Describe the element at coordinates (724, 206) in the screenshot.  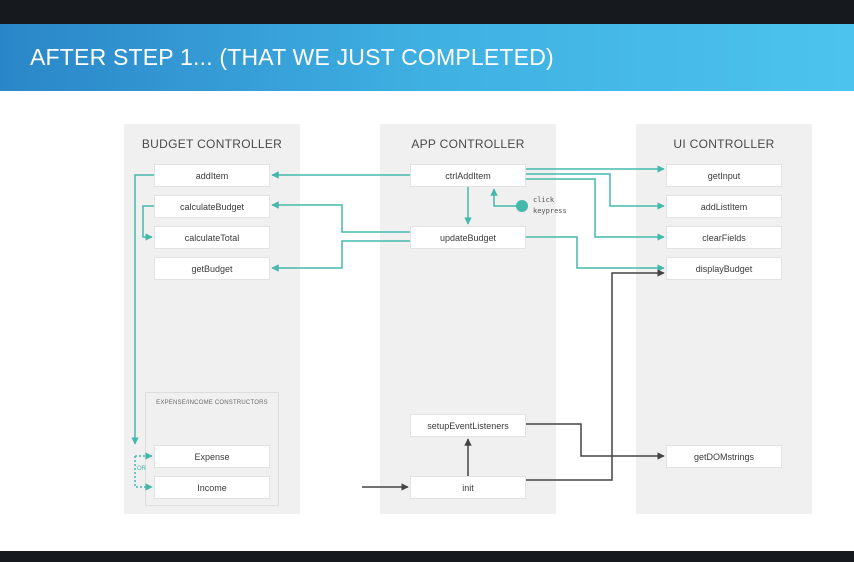
I see `box-addListItem: addListItem` at that location.